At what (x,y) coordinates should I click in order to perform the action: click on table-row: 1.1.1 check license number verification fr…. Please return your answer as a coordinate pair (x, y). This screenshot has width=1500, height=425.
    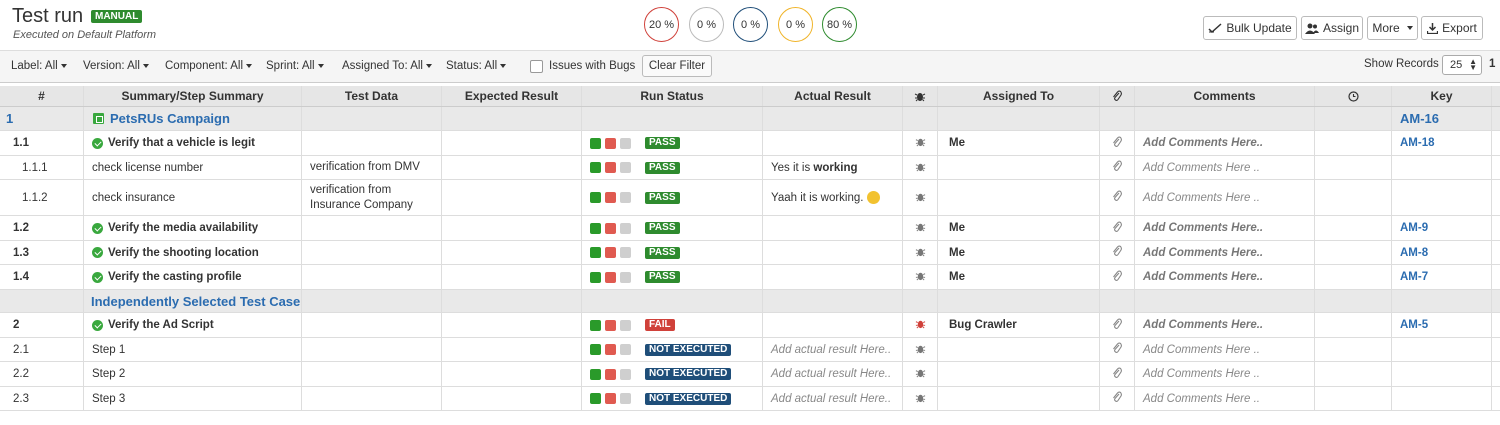
    Looking at the image, I should click on (750, 168).